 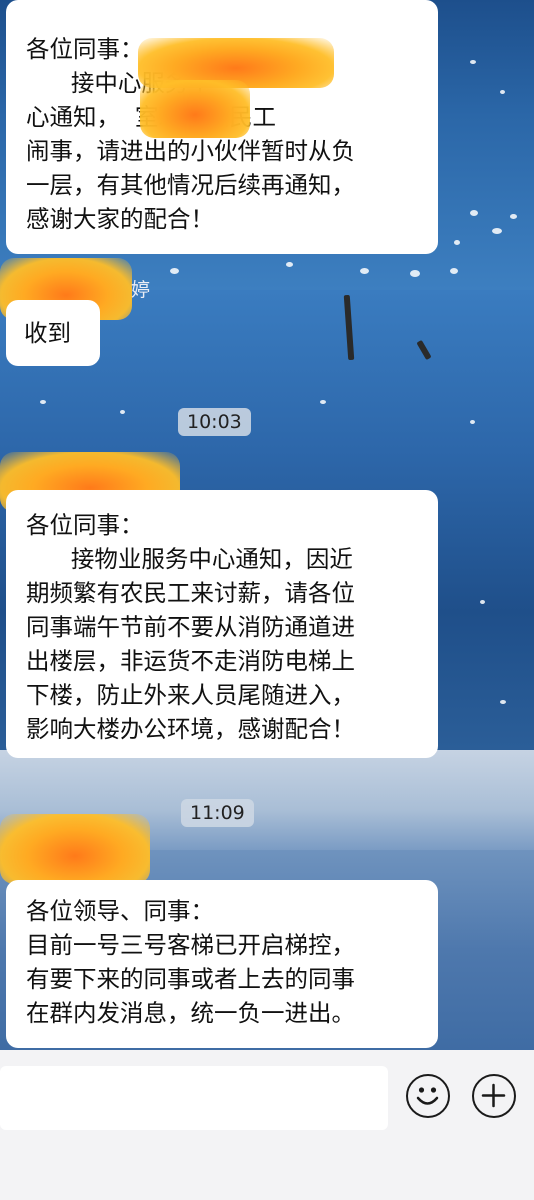 I want to click on message-input, so click(x=194, y=1098).